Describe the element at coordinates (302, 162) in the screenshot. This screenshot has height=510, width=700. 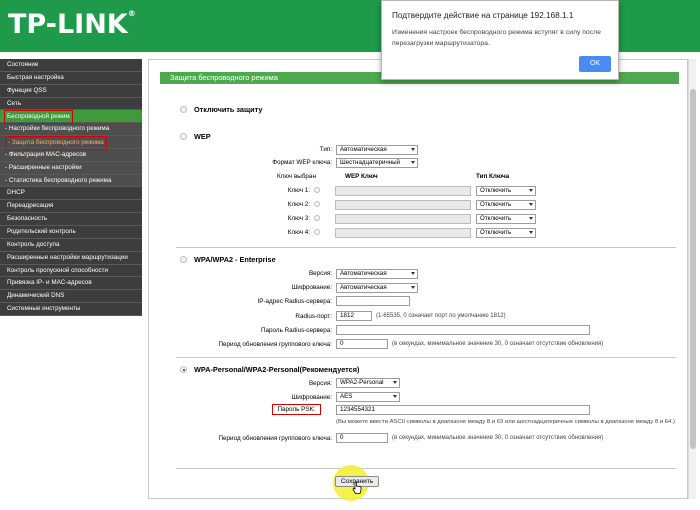
I see `wep-format-label: Формат WEP ключа:` at that location.